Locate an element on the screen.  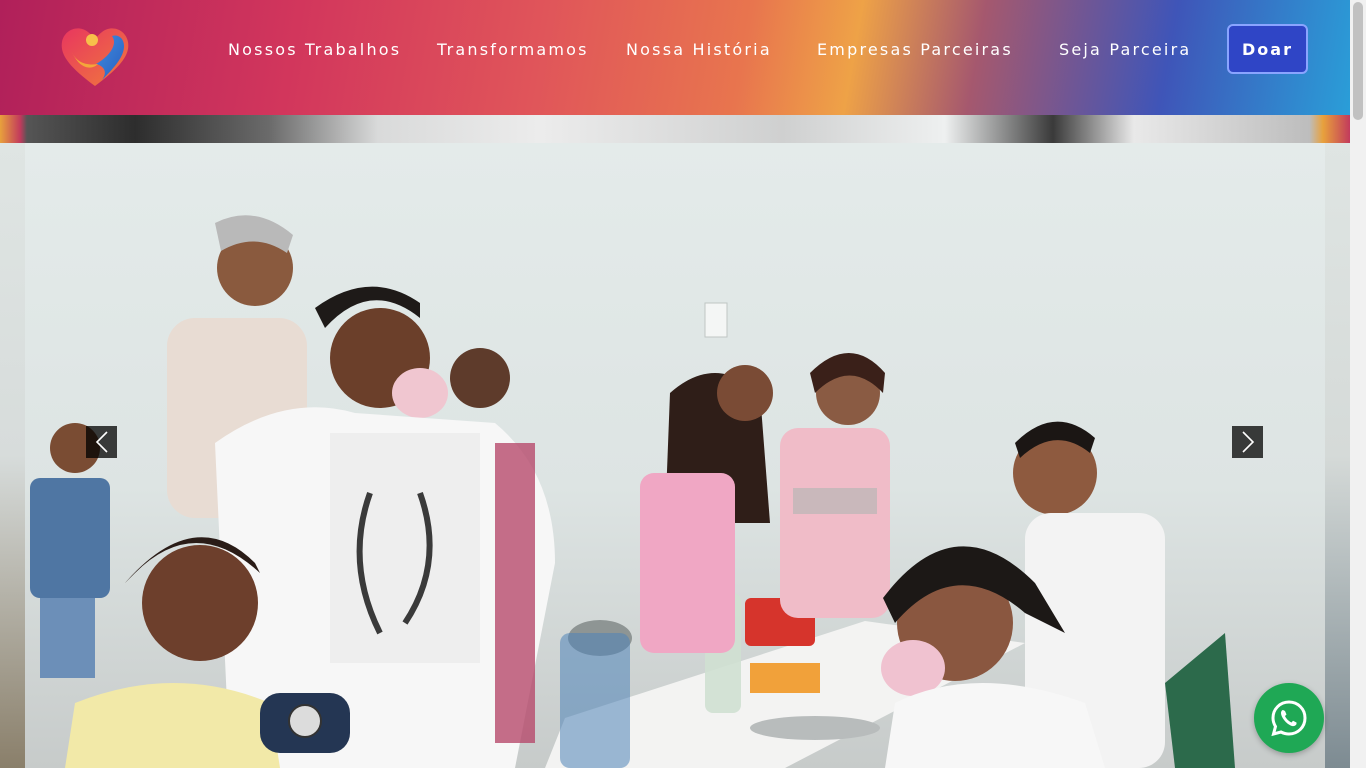
next-slide-edge is located at coordinates (1337, 455).